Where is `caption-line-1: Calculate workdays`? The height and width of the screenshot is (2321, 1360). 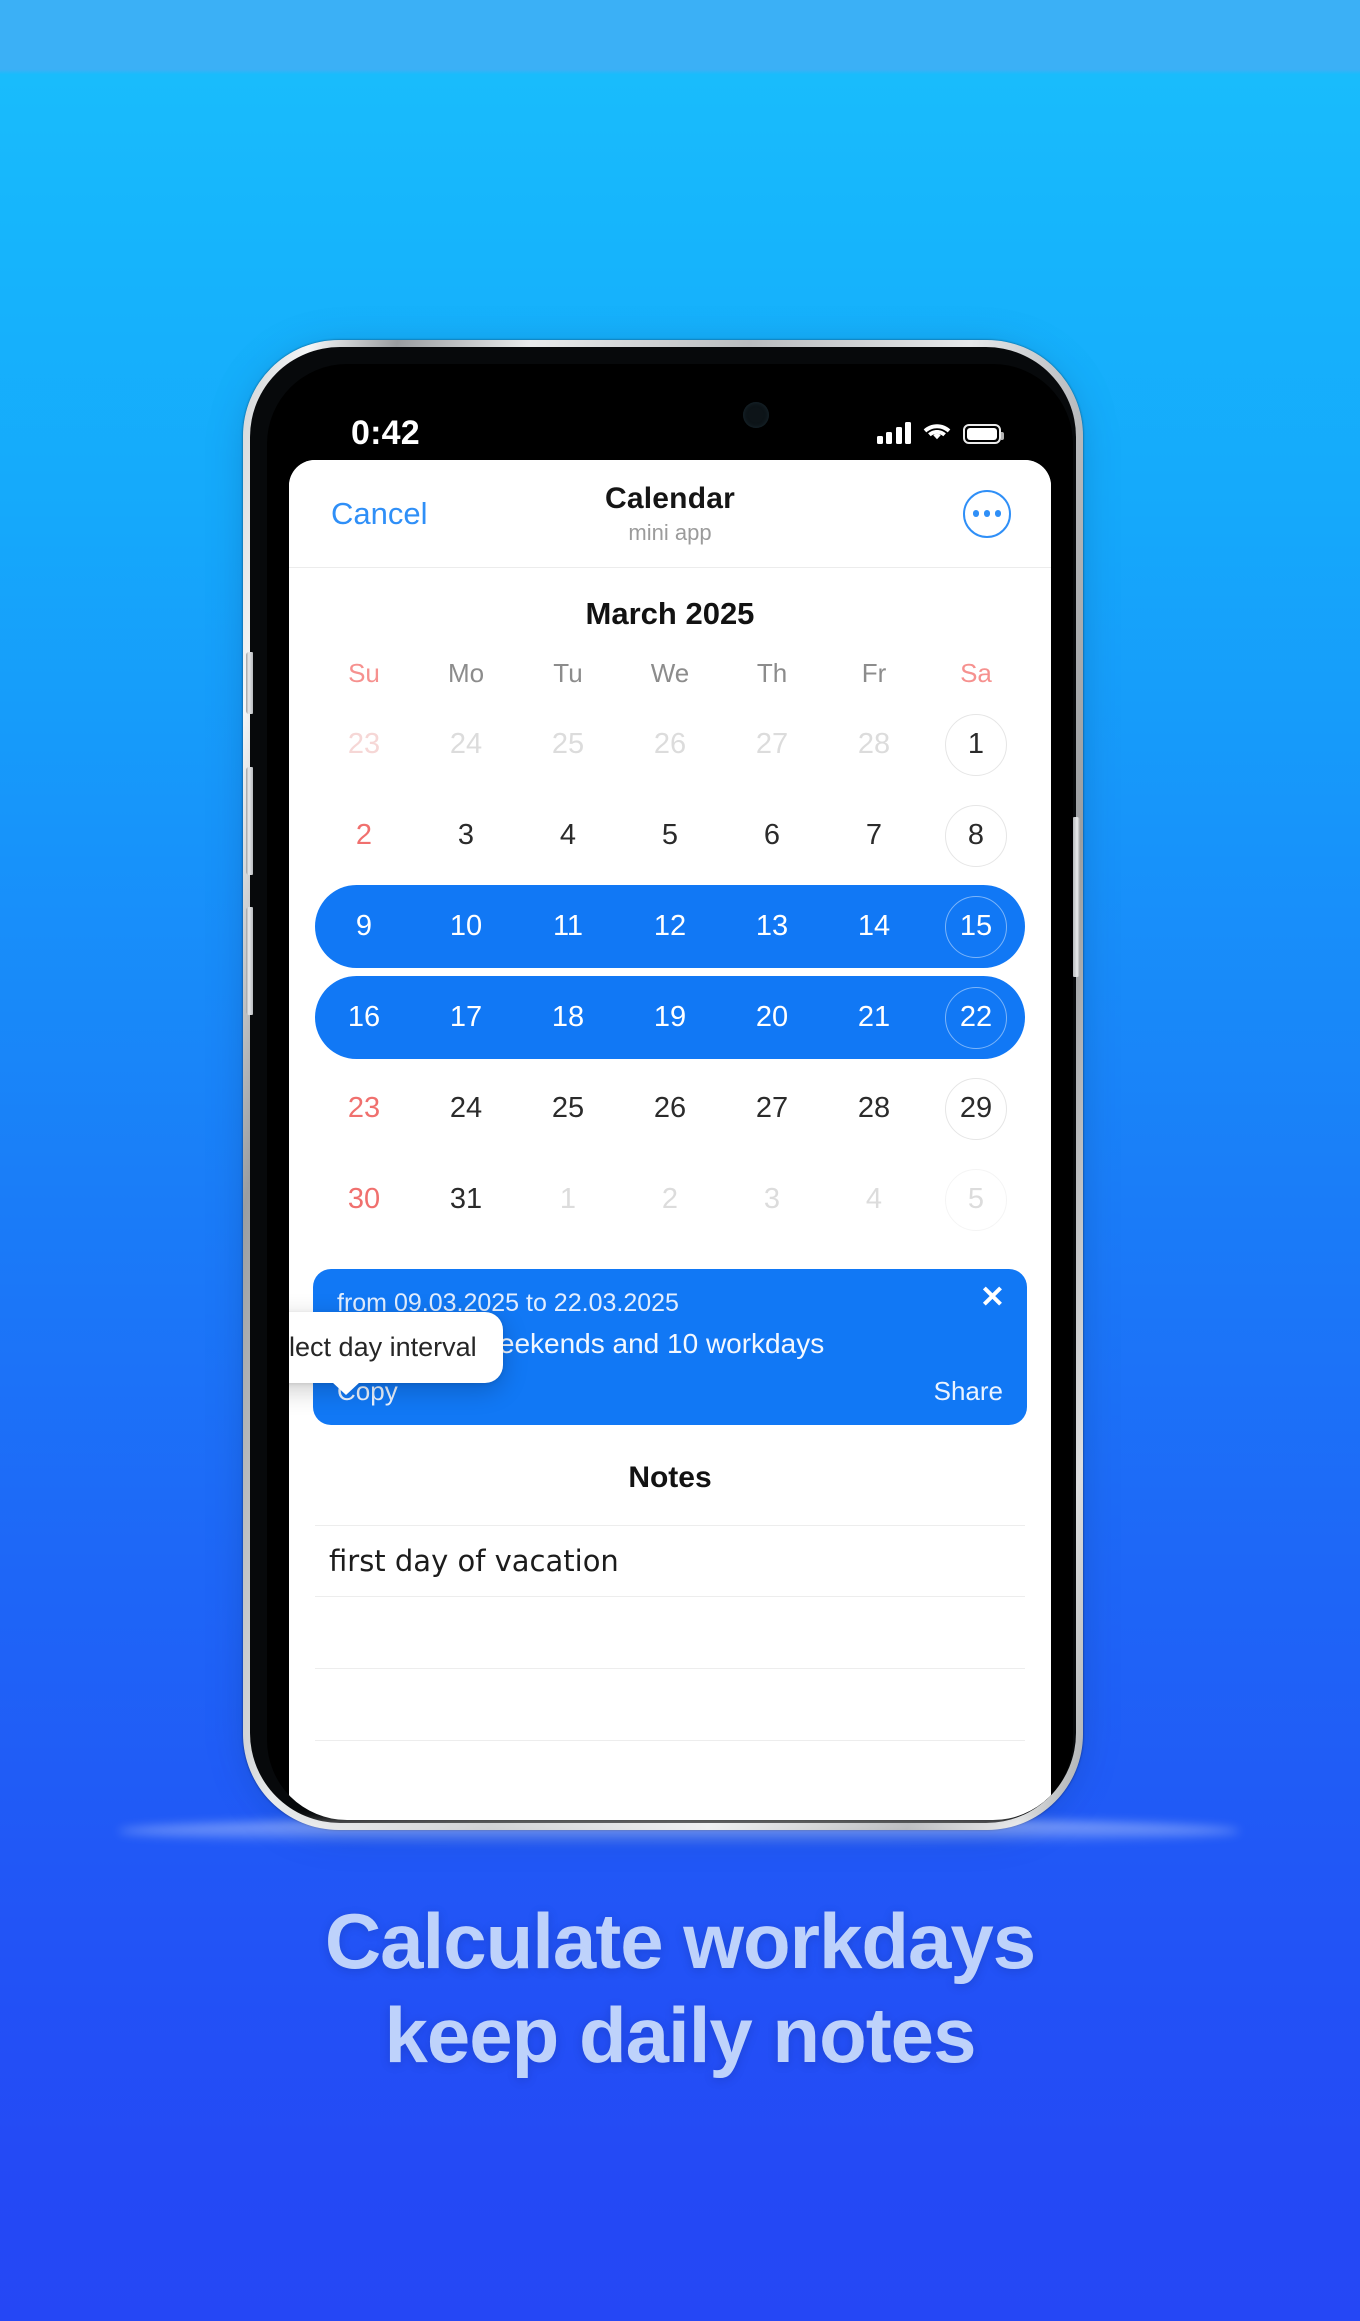 caption-line-1: Calculate workdays is located at coordinates (680, 1941).